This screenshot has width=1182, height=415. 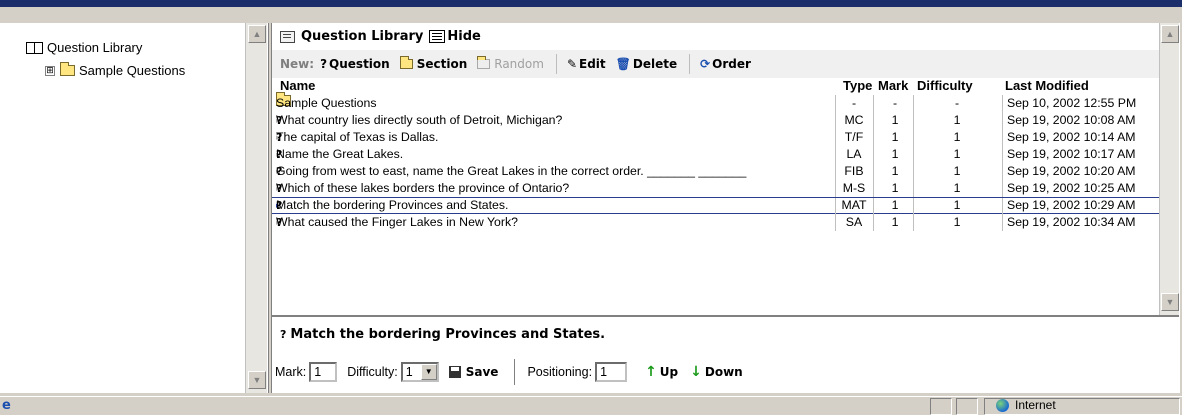 What do you see at coordinates (283, 334) in the screenshot?
I see `question-icon: ?` at bounding box center [283, 334].